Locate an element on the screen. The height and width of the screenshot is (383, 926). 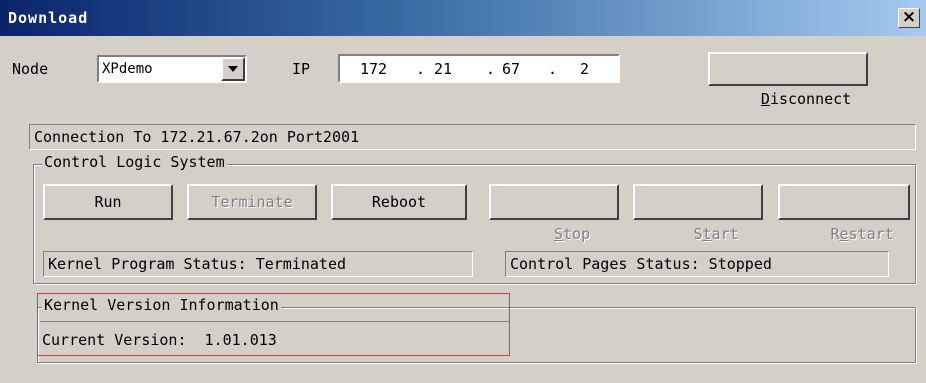
title-bar: Download × is located at coordinates (463, 18).